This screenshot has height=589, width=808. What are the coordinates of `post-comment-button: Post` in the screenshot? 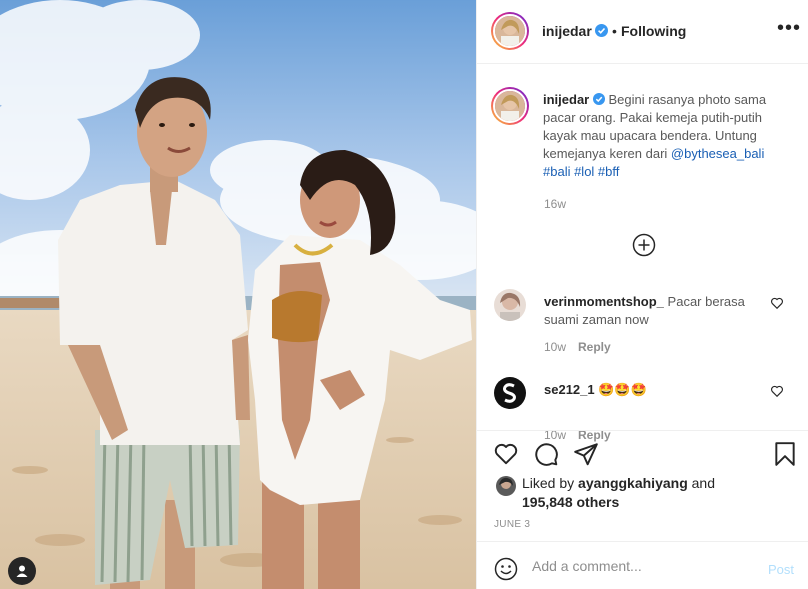 It's located at (781, 569).